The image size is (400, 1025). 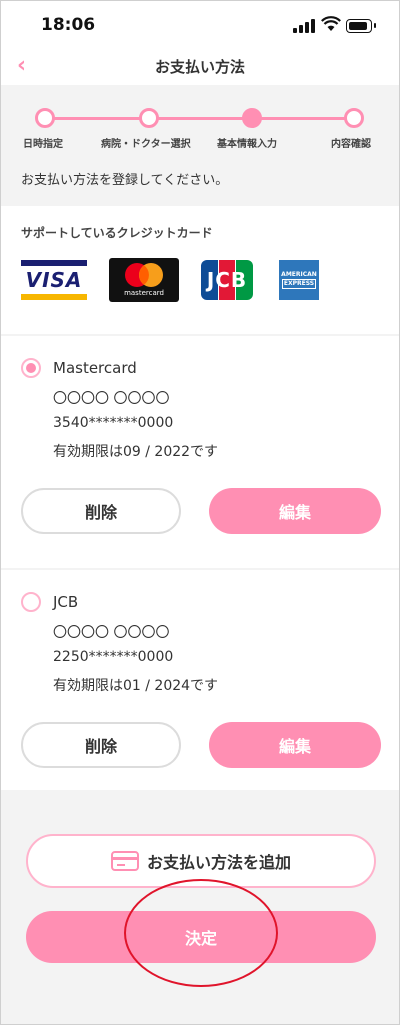 What do you see at coordinates (331, 23) in the screenshot?
I see `wifi-icon` at bounding box center [331, 23].